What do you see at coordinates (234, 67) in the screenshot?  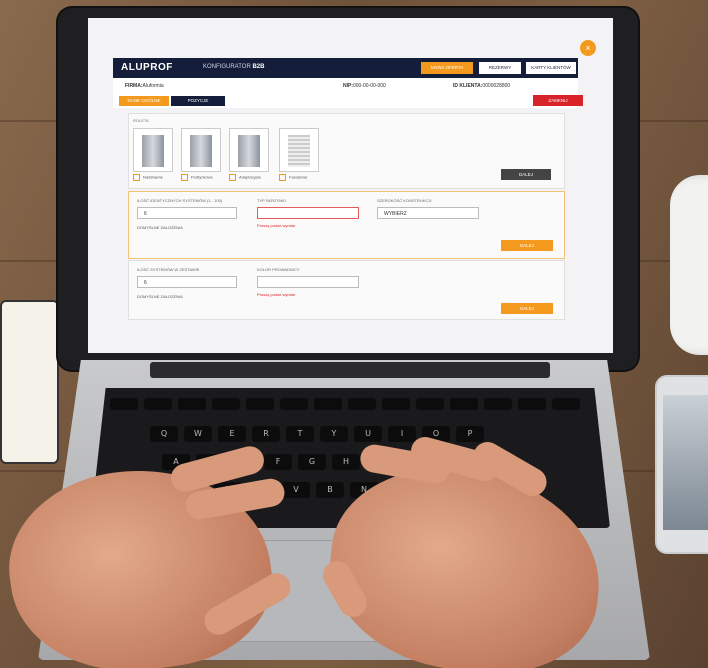 I see `app-title: KONFIGURATOR B2B` at bounding box center [234, 67].